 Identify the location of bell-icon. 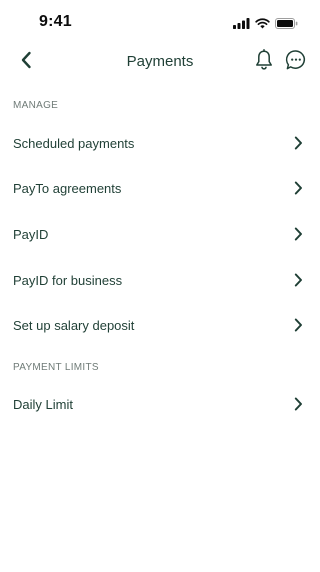
(264, 62).